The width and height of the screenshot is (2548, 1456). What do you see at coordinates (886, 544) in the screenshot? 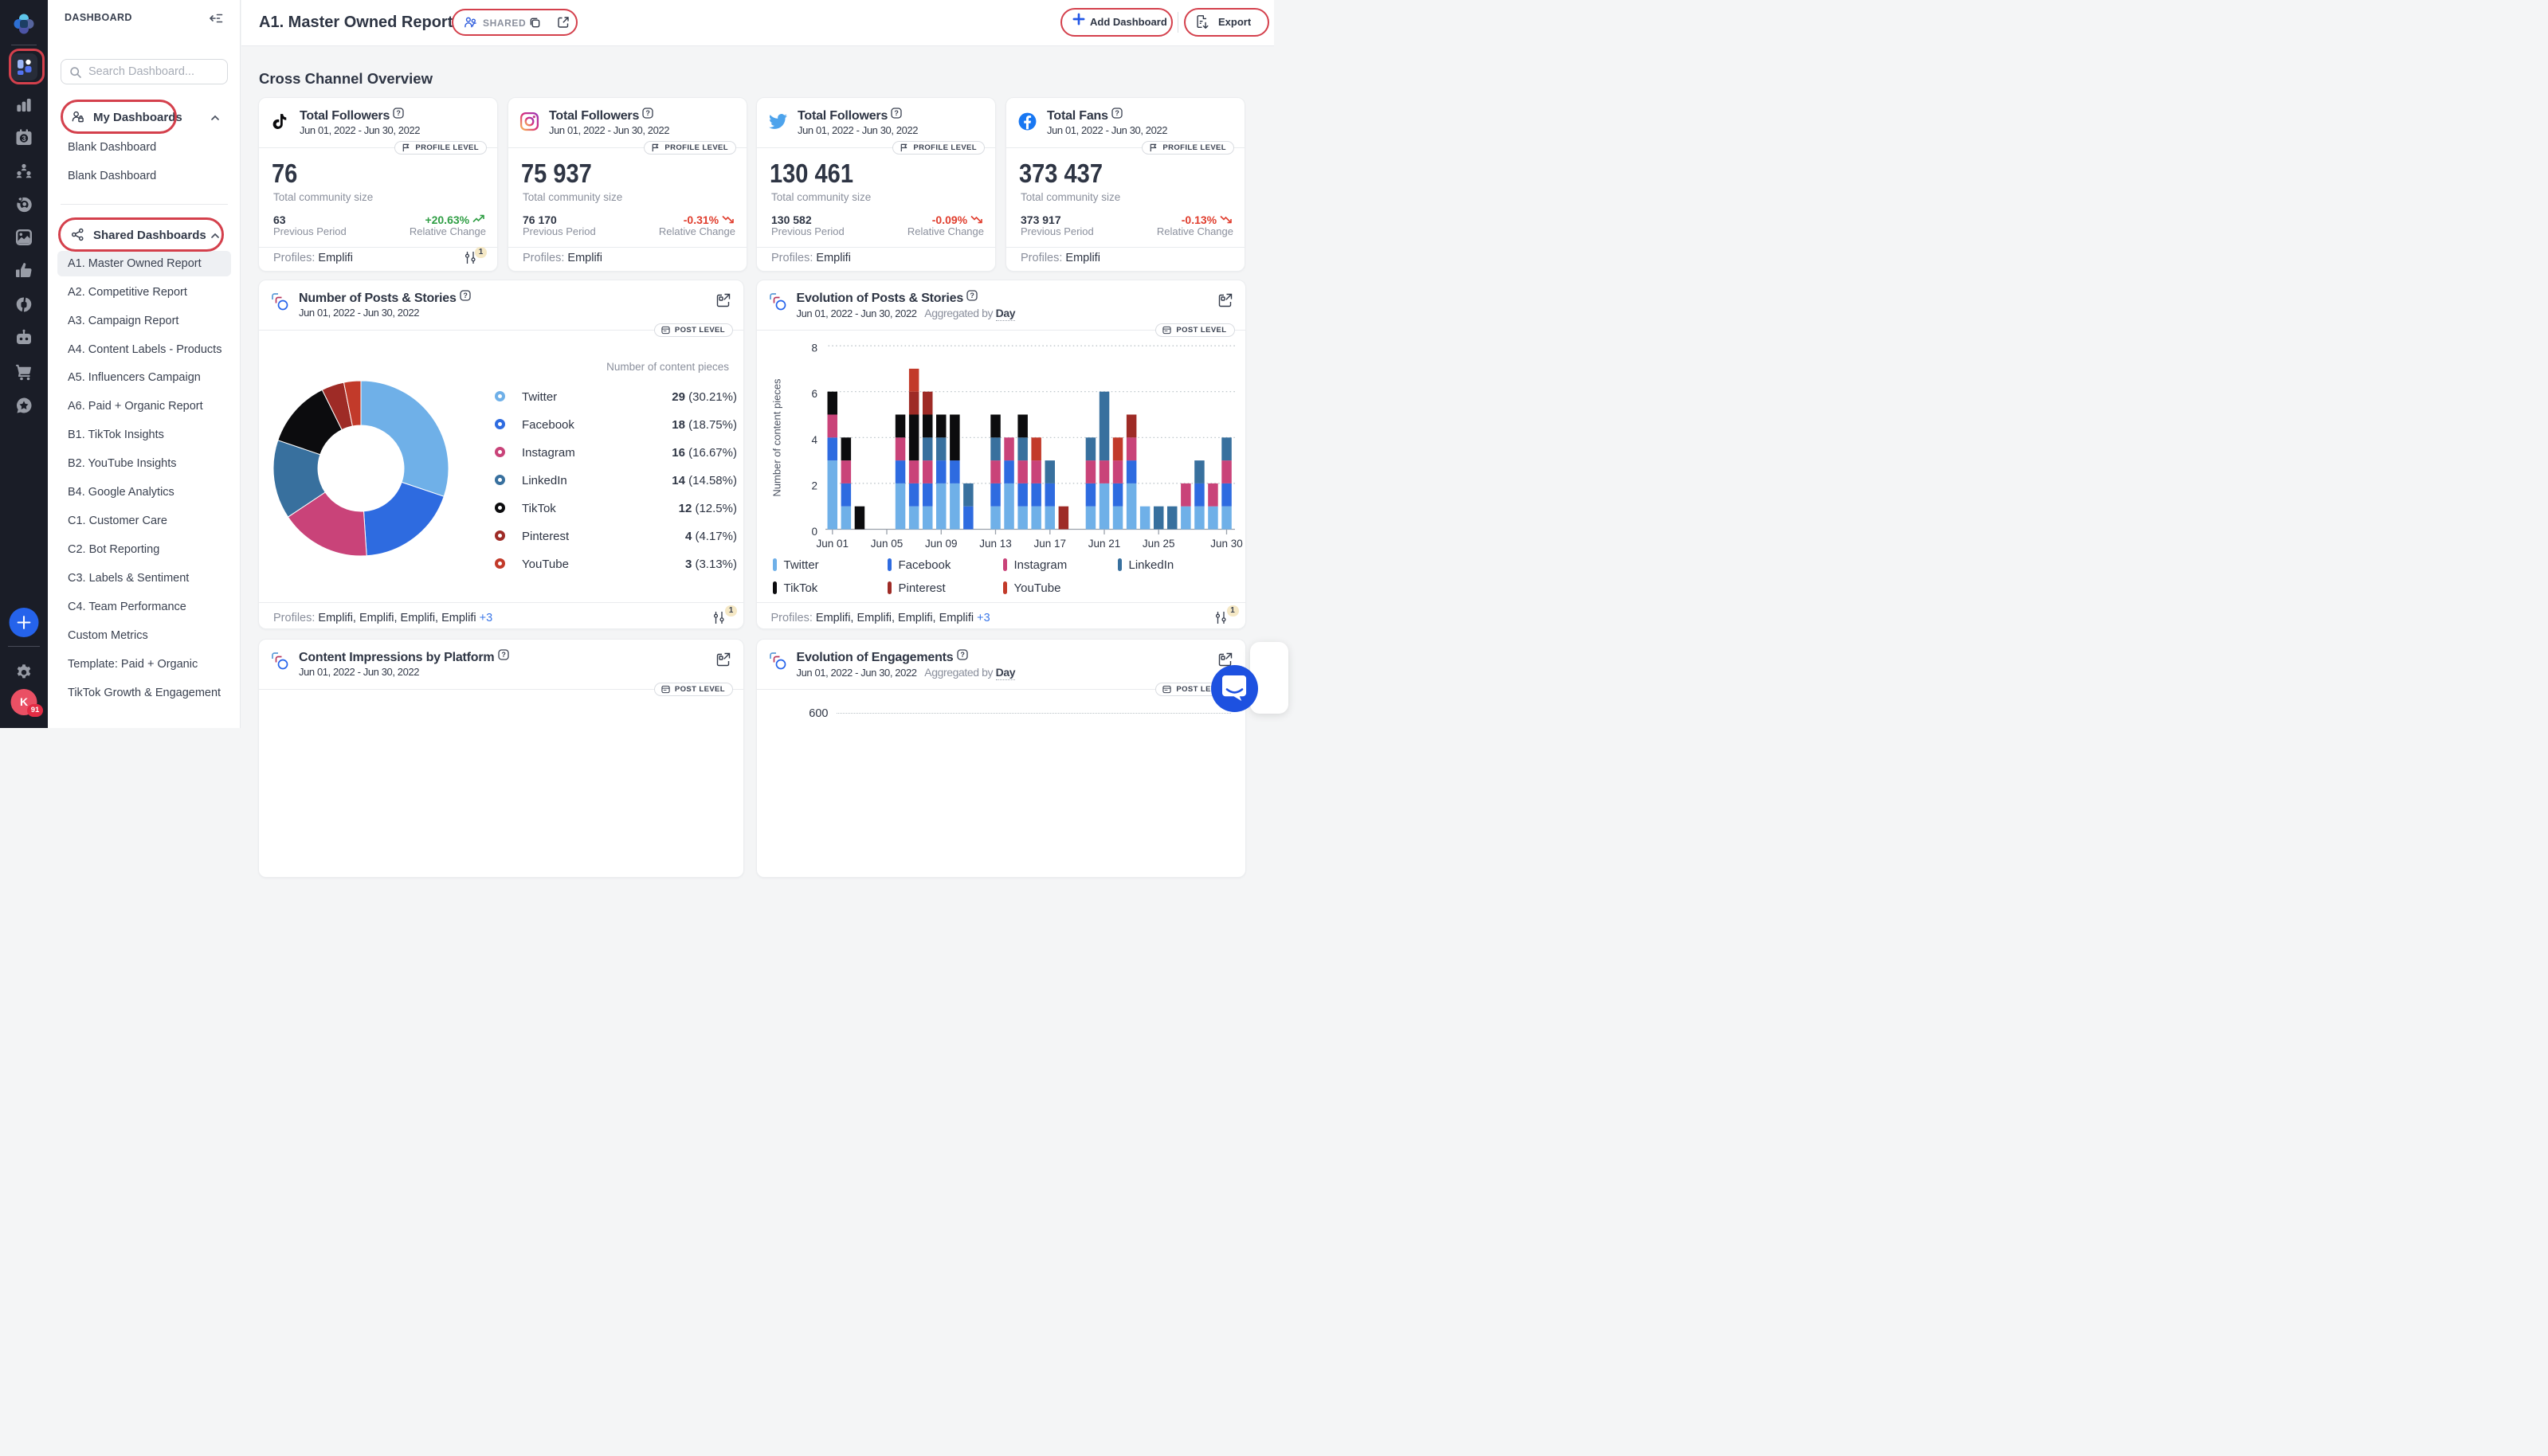
I see `svg-text: Jun 05` at bounding box center [886, 544].